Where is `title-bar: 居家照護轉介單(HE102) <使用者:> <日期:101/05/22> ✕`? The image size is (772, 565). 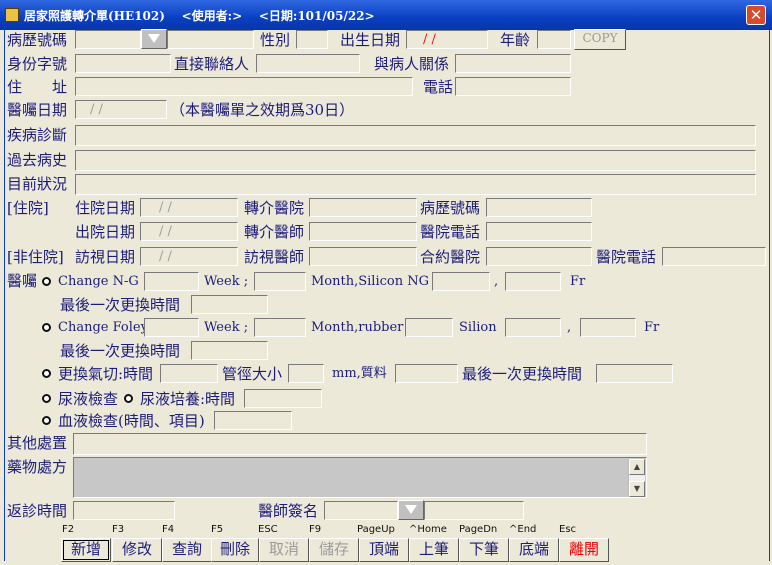
title-bar: 居家照護轉介單(HE102) <使用者:> <日期:101/05/22> ✕ is located at coordinates (386, 15).